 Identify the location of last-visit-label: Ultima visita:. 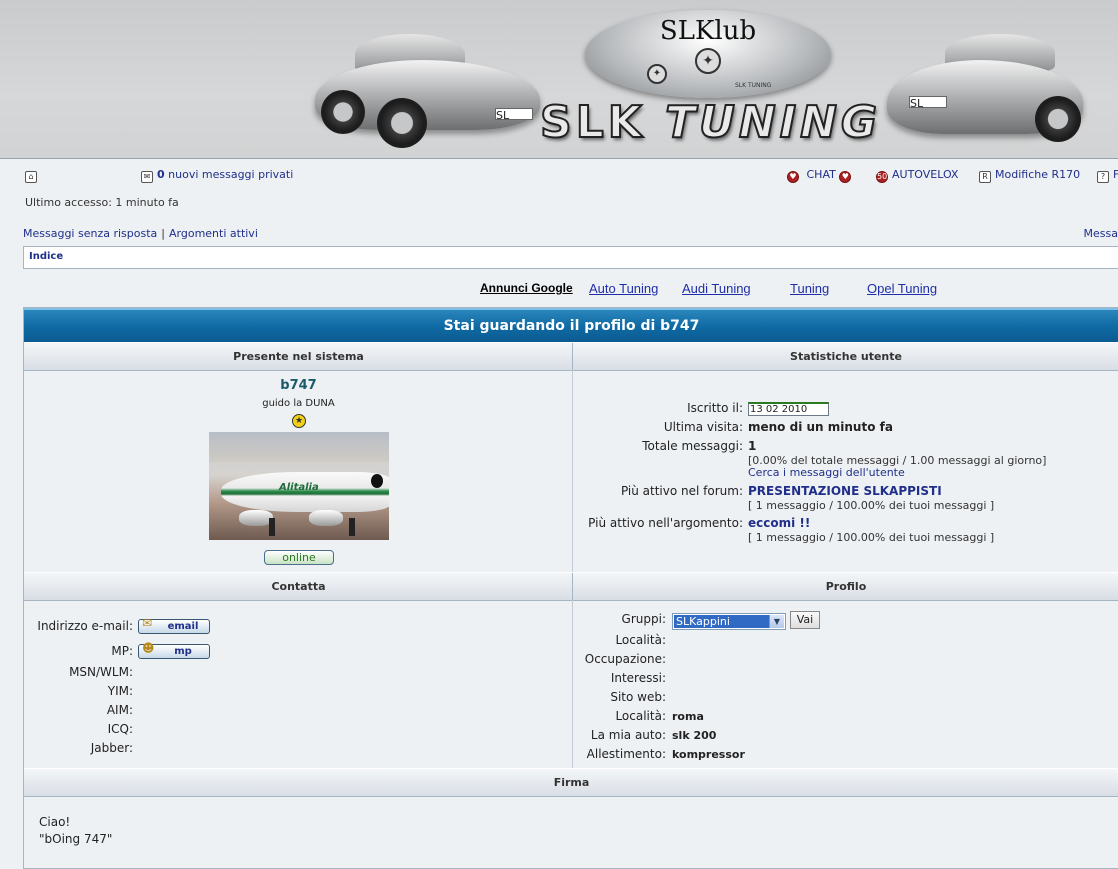
(703, 427).